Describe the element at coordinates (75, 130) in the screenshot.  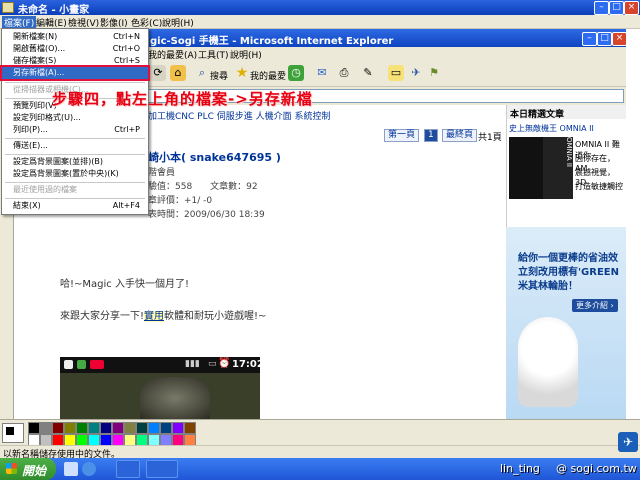
I see `menu-item-print: 列印(P)... Ctrl+P` at that location.